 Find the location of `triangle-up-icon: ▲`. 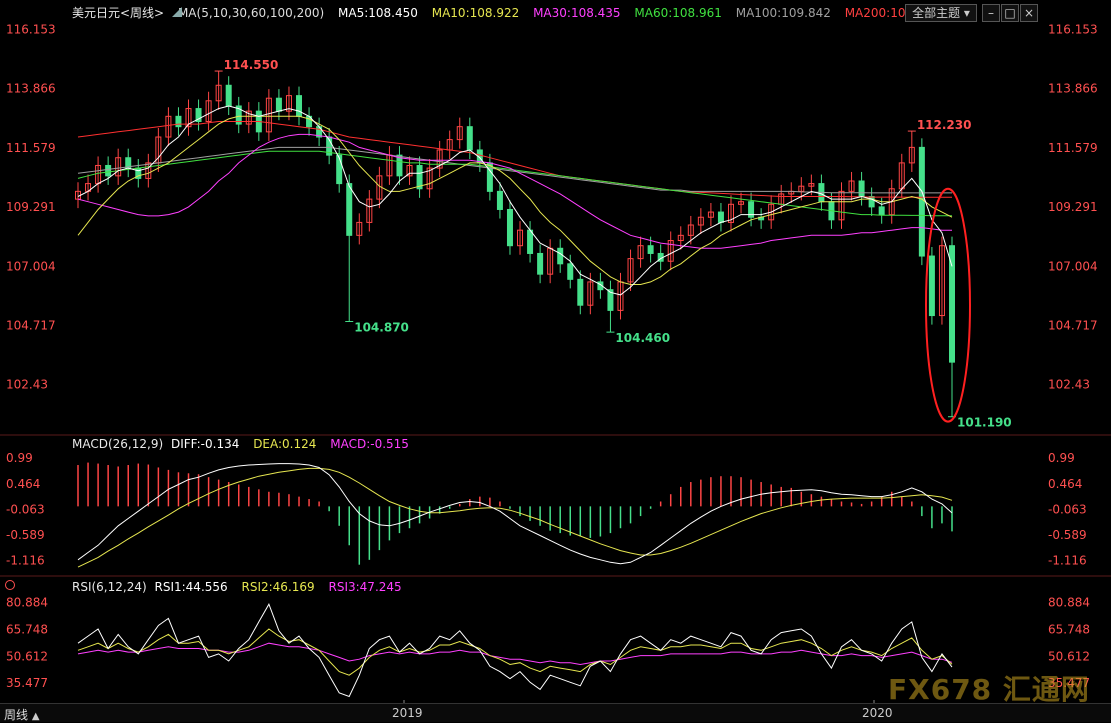

triangle-up-icon: ▲ is located at coordinates (35, 716).